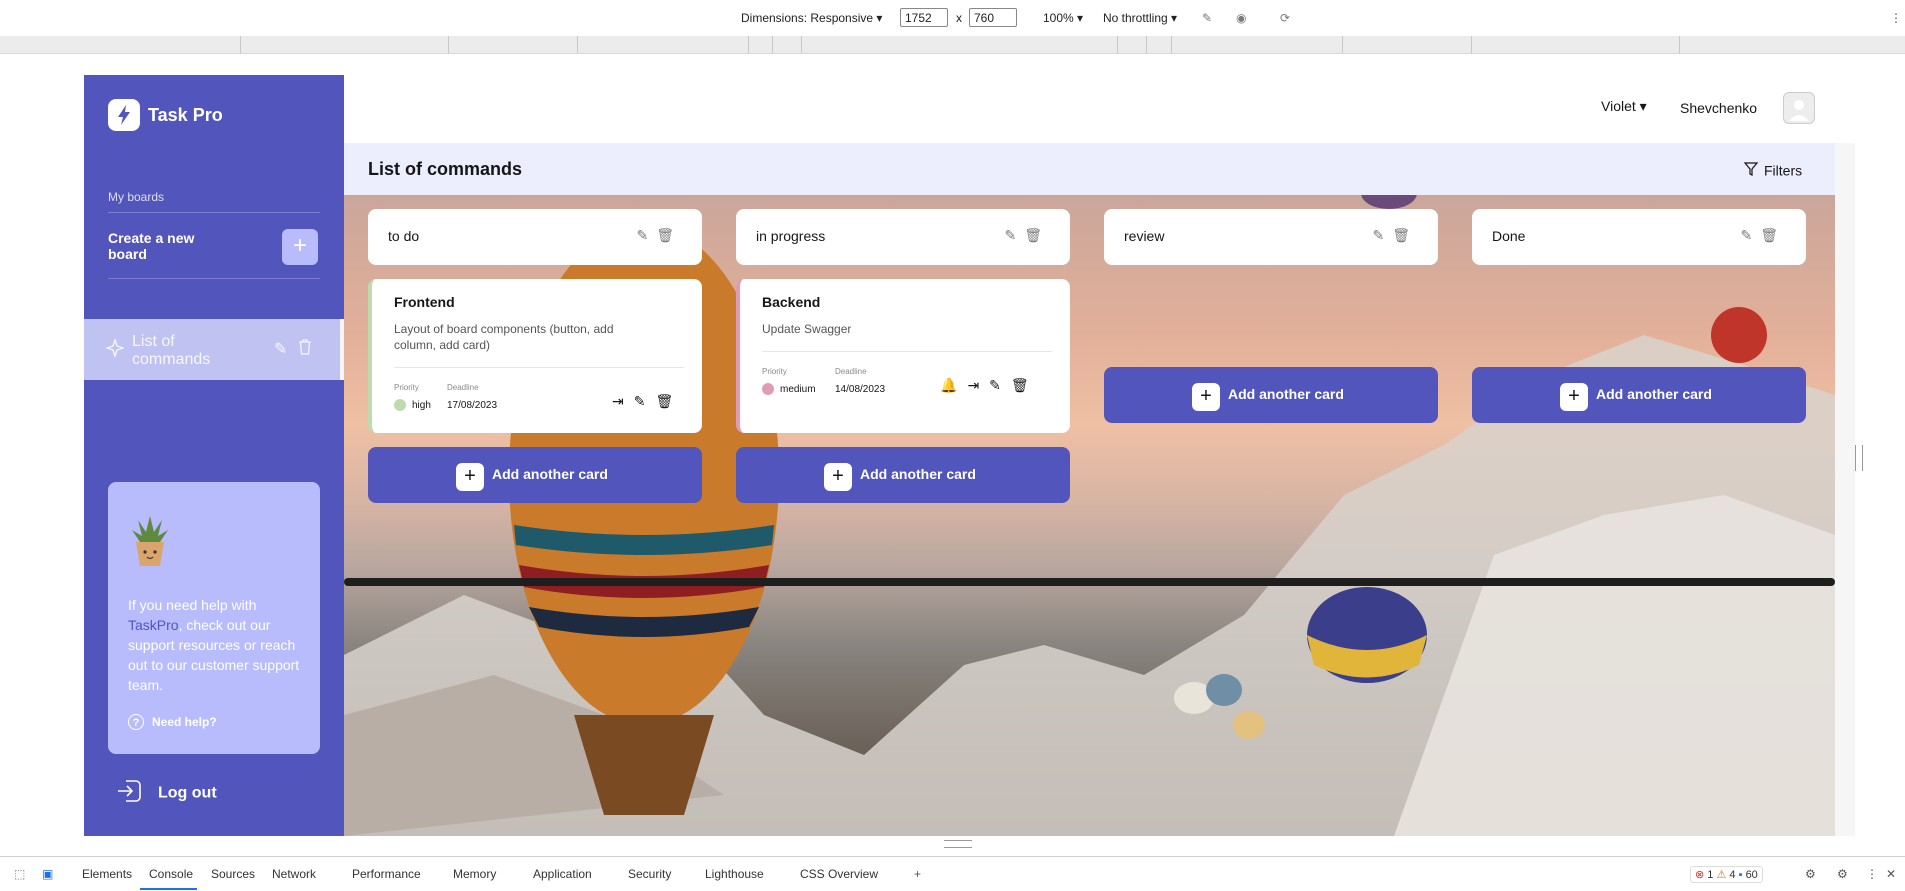  I want to click on rotate-icon: ⟳, so click(1285, 18).